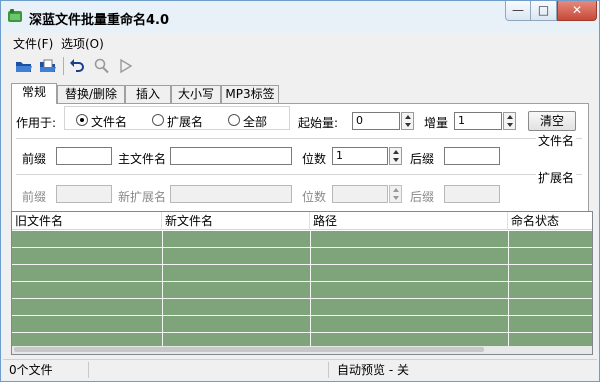 Image resolution: width=600 pixels, height=382 pixels. What do you see at coordinates (478, 121) in the screenshot?
I see `increment-input: 1` at bounding box center [478, 121].